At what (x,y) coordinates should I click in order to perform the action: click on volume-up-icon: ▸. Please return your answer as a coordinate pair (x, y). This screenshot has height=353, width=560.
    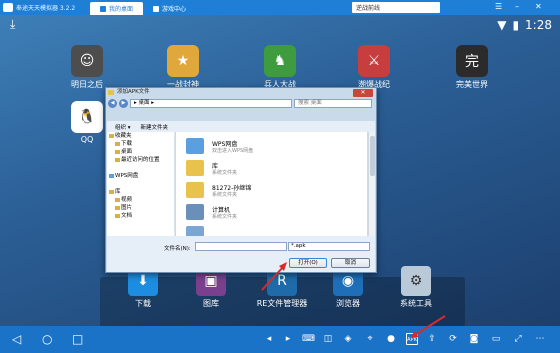
    Looking at the image, I should click on (288, 339).